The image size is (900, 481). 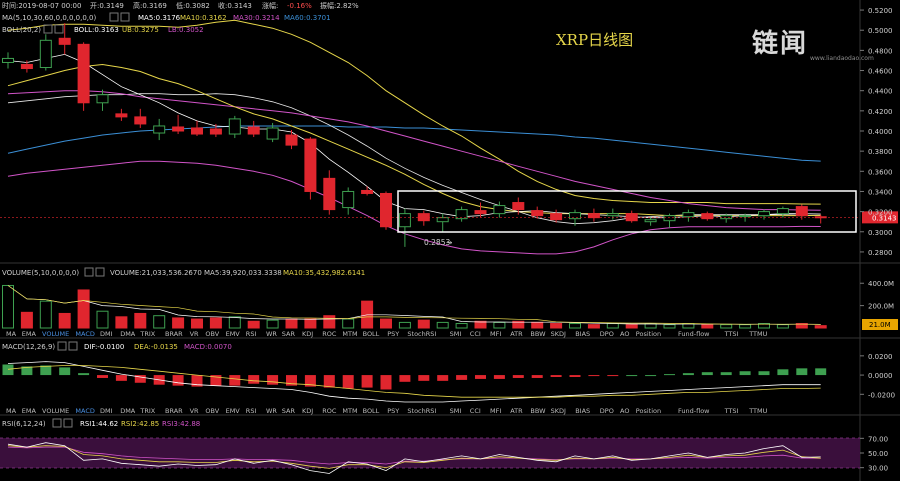 What do you see at coordinates (84, 411) in the screenshot?
I see `indicator-tab: MACD` at bounding box center [84, 411].